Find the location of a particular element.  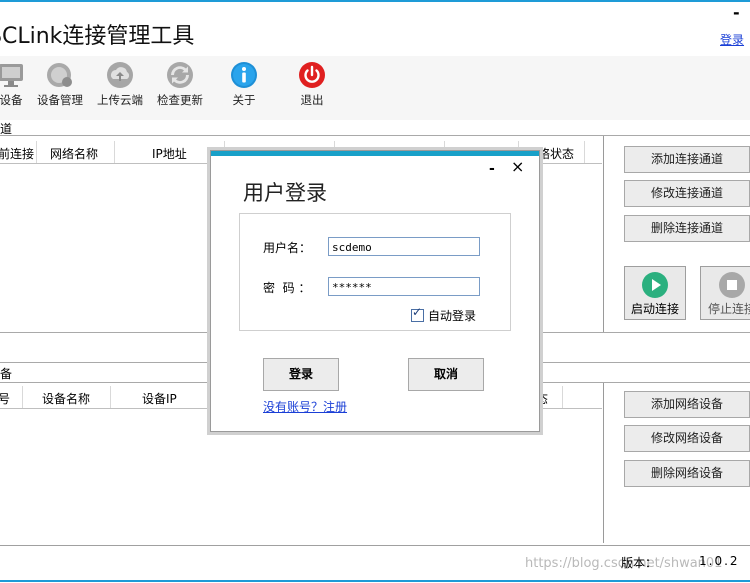

version-value: 1.0.2 is located at coordinates (719, 561).